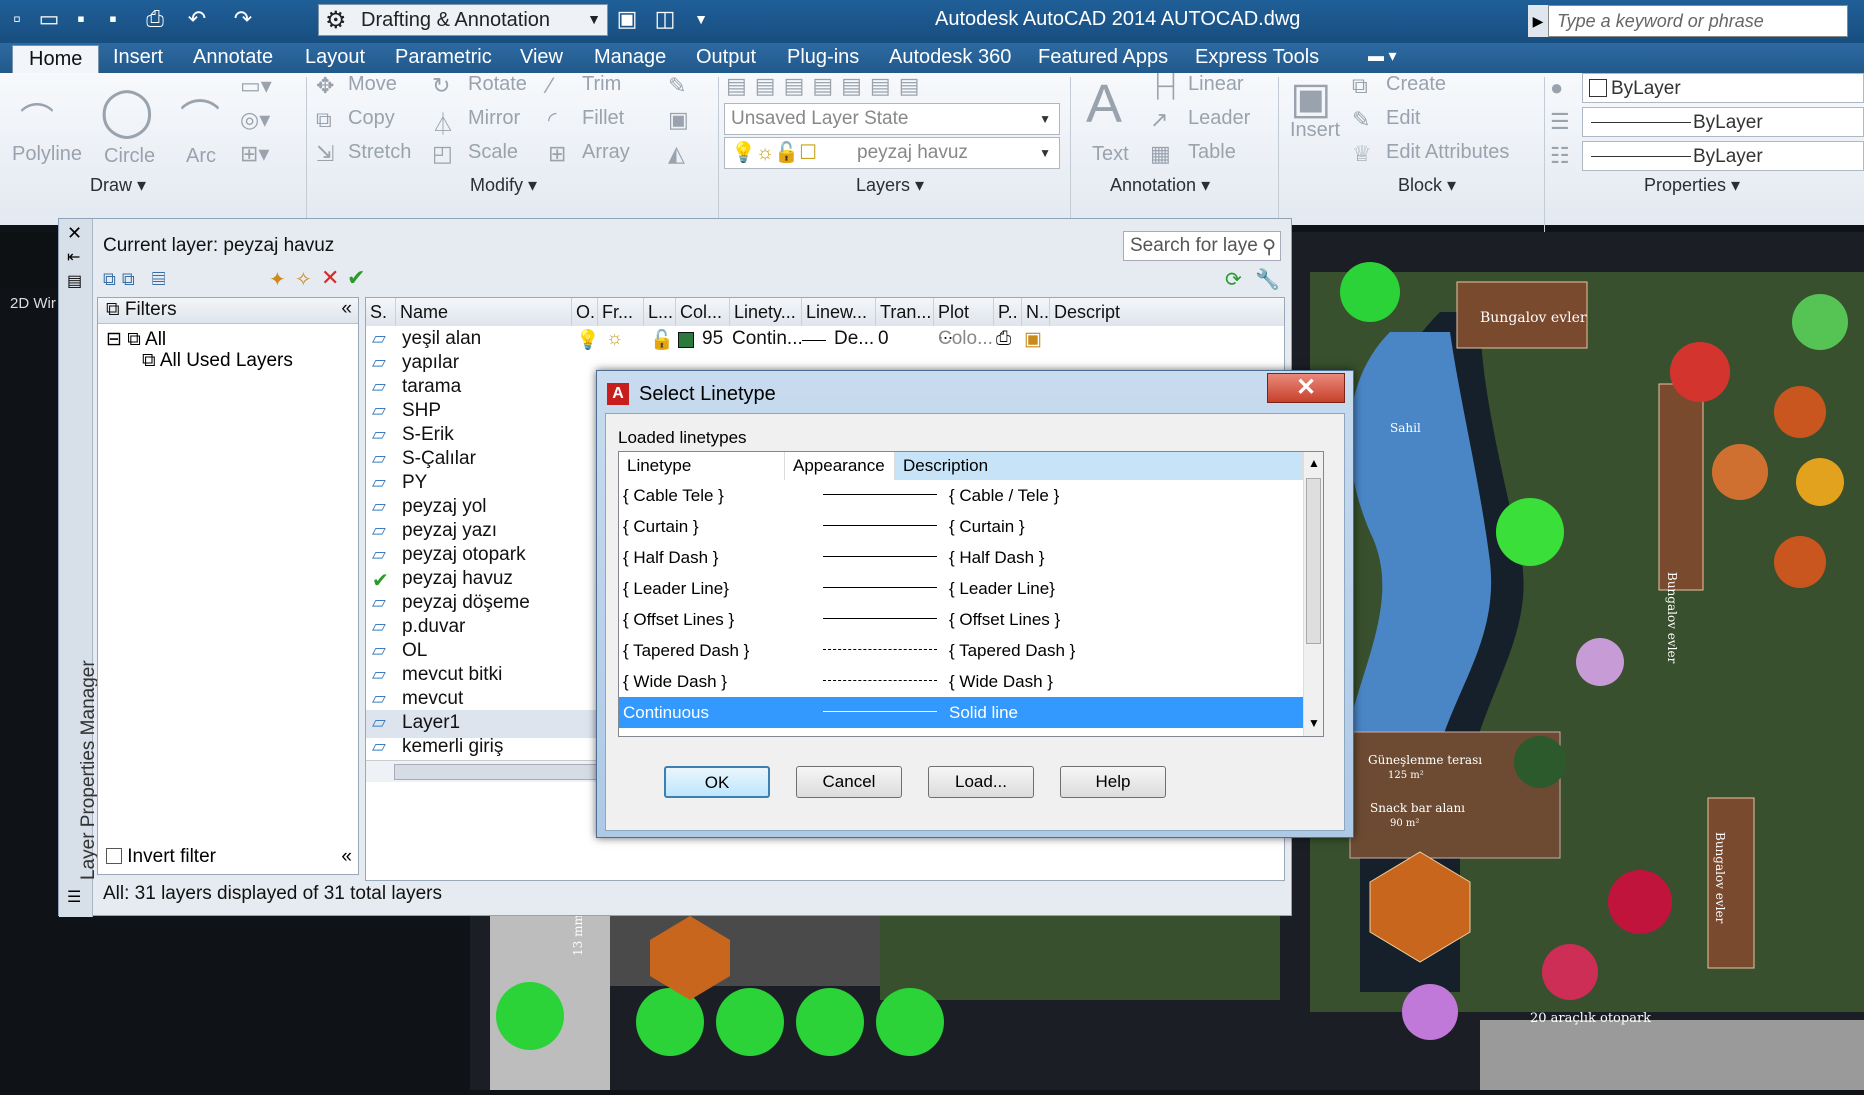 This screenshot has height=1095, width=1864. I want to click on undo-icon: ↶, so click(197, 19).